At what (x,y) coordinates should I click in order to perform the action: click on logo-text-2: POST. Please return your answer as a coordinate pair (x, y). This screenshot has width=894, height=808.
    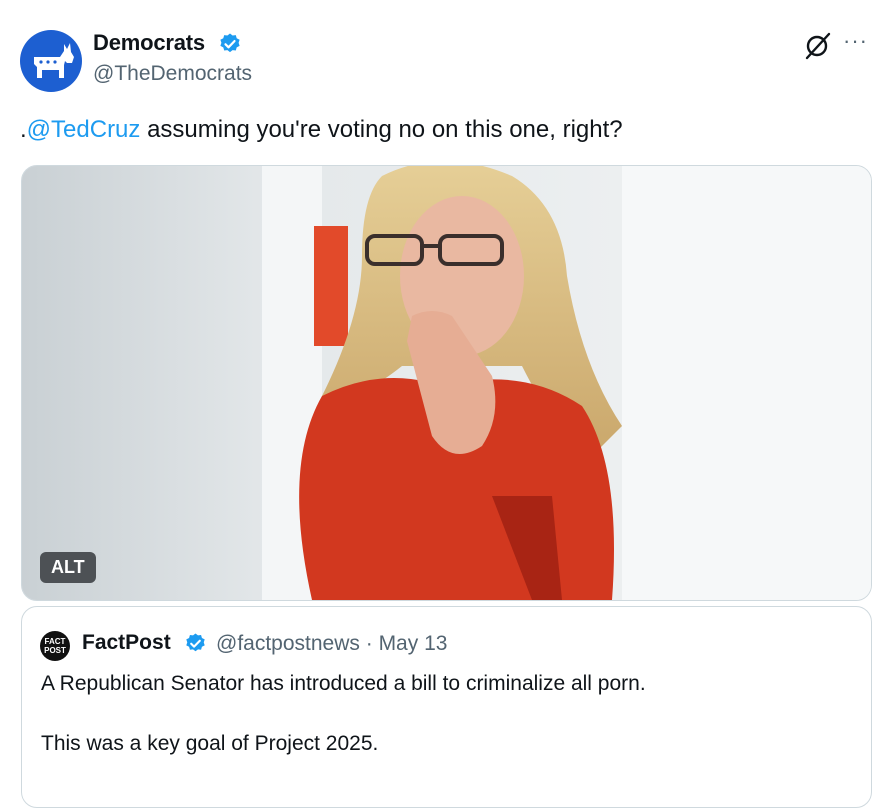
    Looking at the image, I should click on (55, 650).